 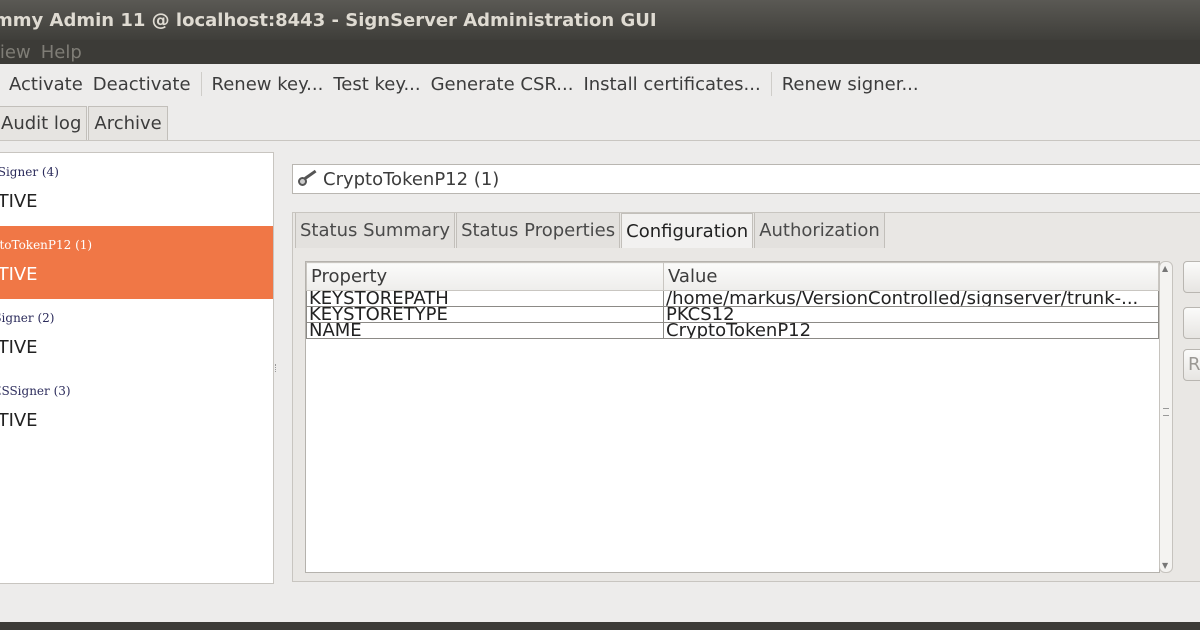 I want to click on property-cell: KEYSTORETYPE, so click(x=485, y=314).